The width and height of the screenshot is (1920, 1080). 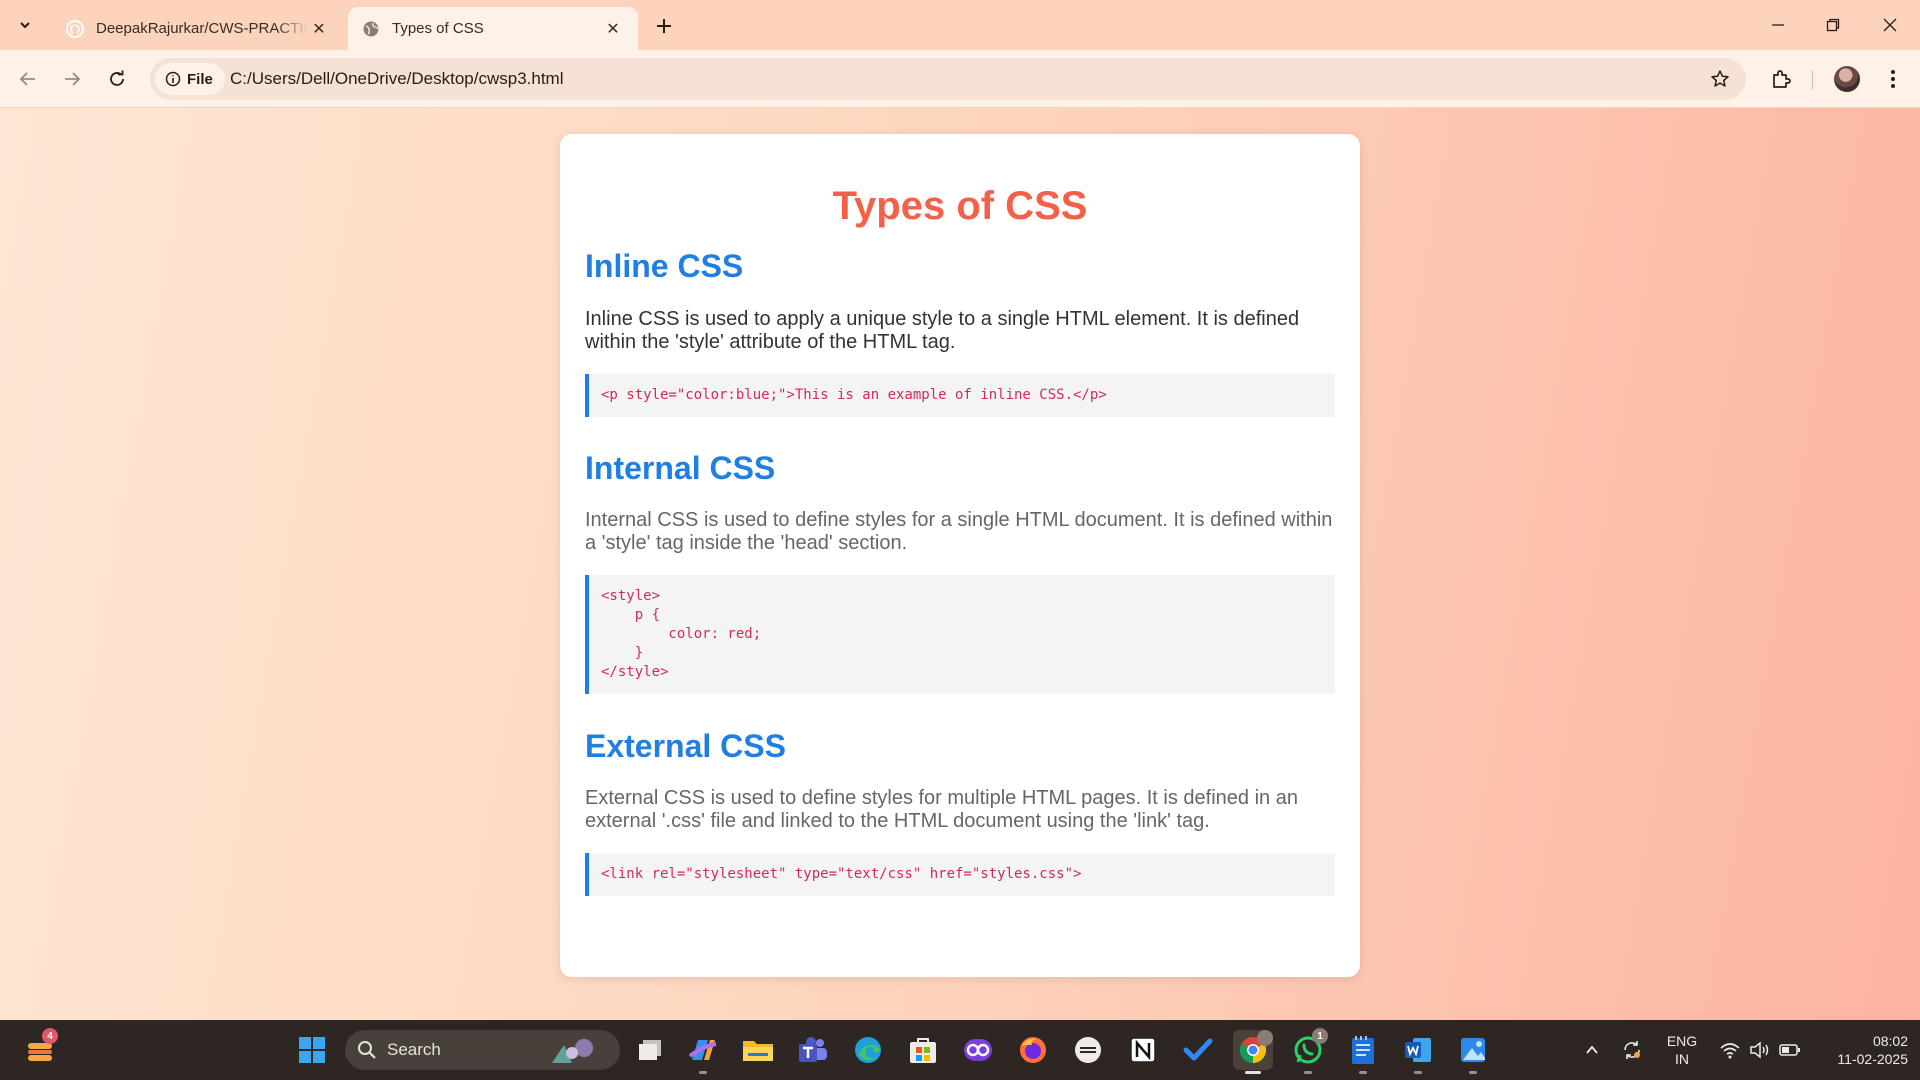 What do you see at coordinates (1088, 1050) in the screenshot?
I see `tool-app` at bounding box center [1088, 1050].